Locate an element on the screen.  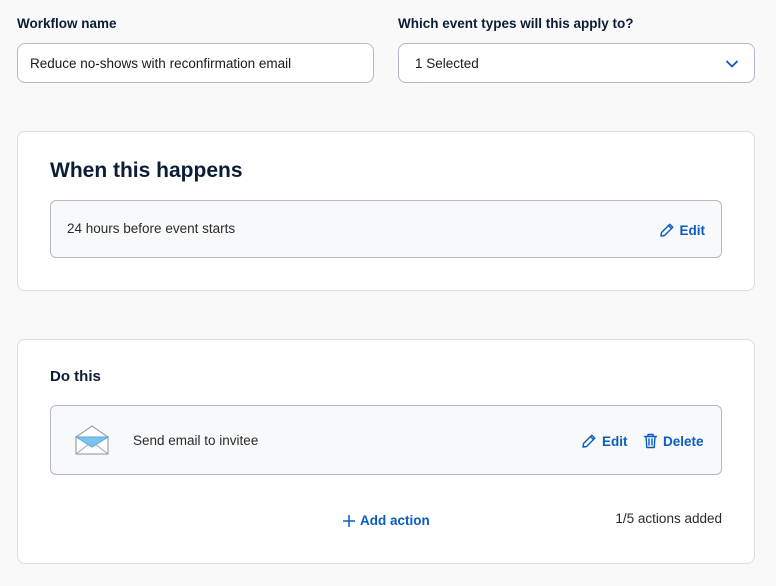
action-edit-label: Edit is located at coordinates (615, 441).